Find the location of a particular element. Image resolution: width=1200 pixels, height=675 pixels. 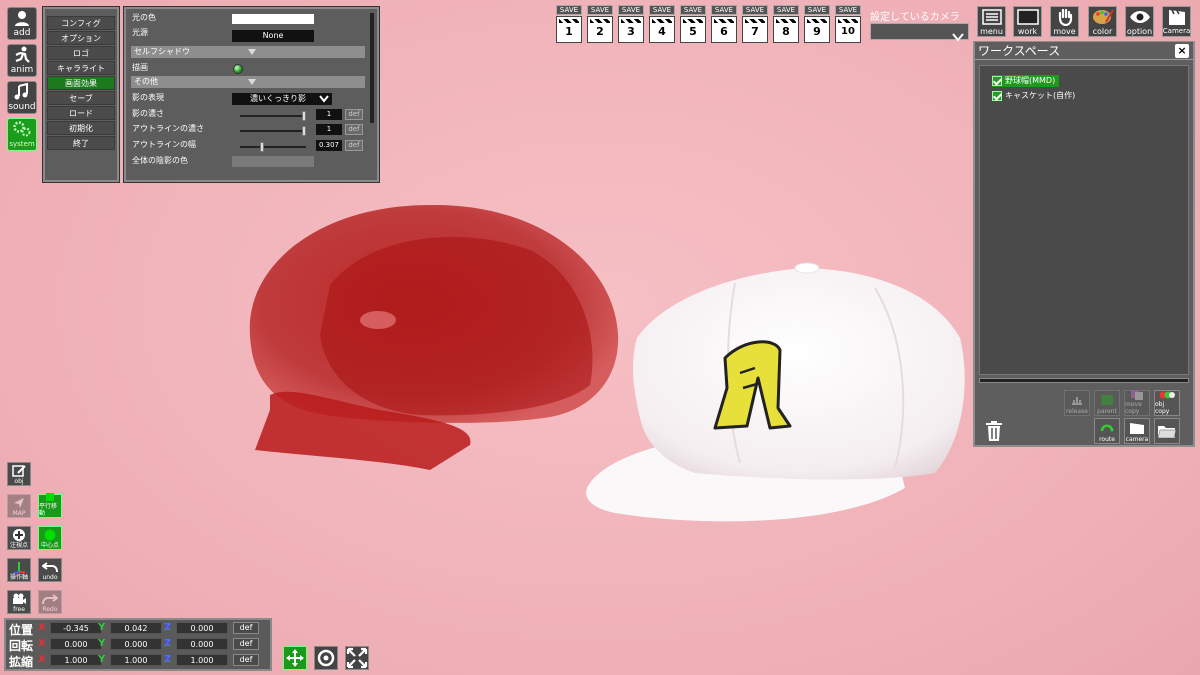

parallel-move-button: 平行移動 is located at coordinates (50, 504).